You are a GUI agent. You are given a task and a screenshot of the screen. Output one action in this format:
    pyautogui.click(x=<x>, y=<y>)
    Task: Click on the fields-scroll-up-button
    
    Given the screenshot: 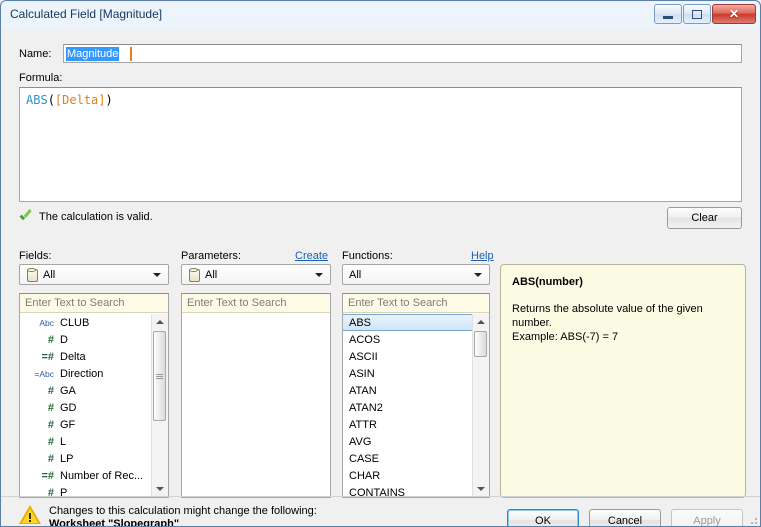 What is the action you would take?
    pyautogui.click(x=159, y=322)
    